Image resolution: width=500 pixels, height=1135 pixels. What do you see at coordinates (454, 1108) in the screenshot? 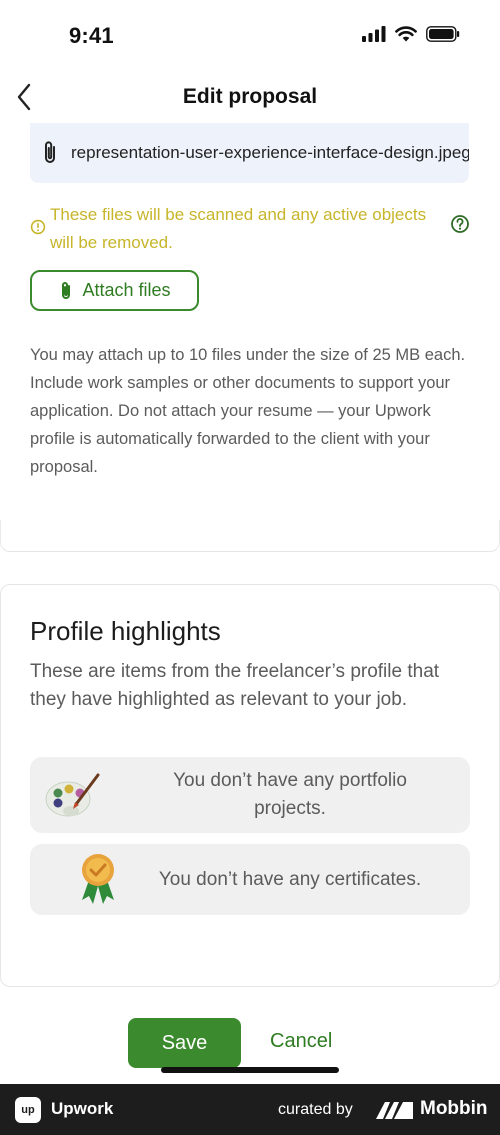
I see `footer-mobbin: Mobbin` at bounding box center [454, 1108].